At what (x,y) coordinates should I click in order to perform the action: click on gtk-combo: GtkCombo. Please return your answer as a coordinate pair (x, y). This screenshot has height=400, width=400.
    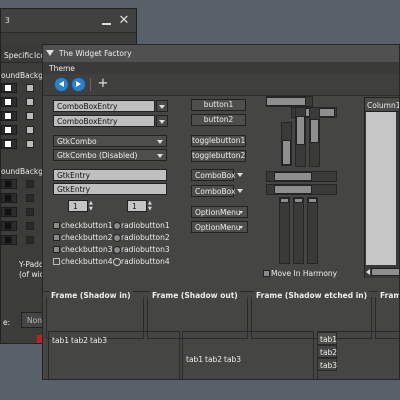
    Looking at the image, I should click on (110, 141).